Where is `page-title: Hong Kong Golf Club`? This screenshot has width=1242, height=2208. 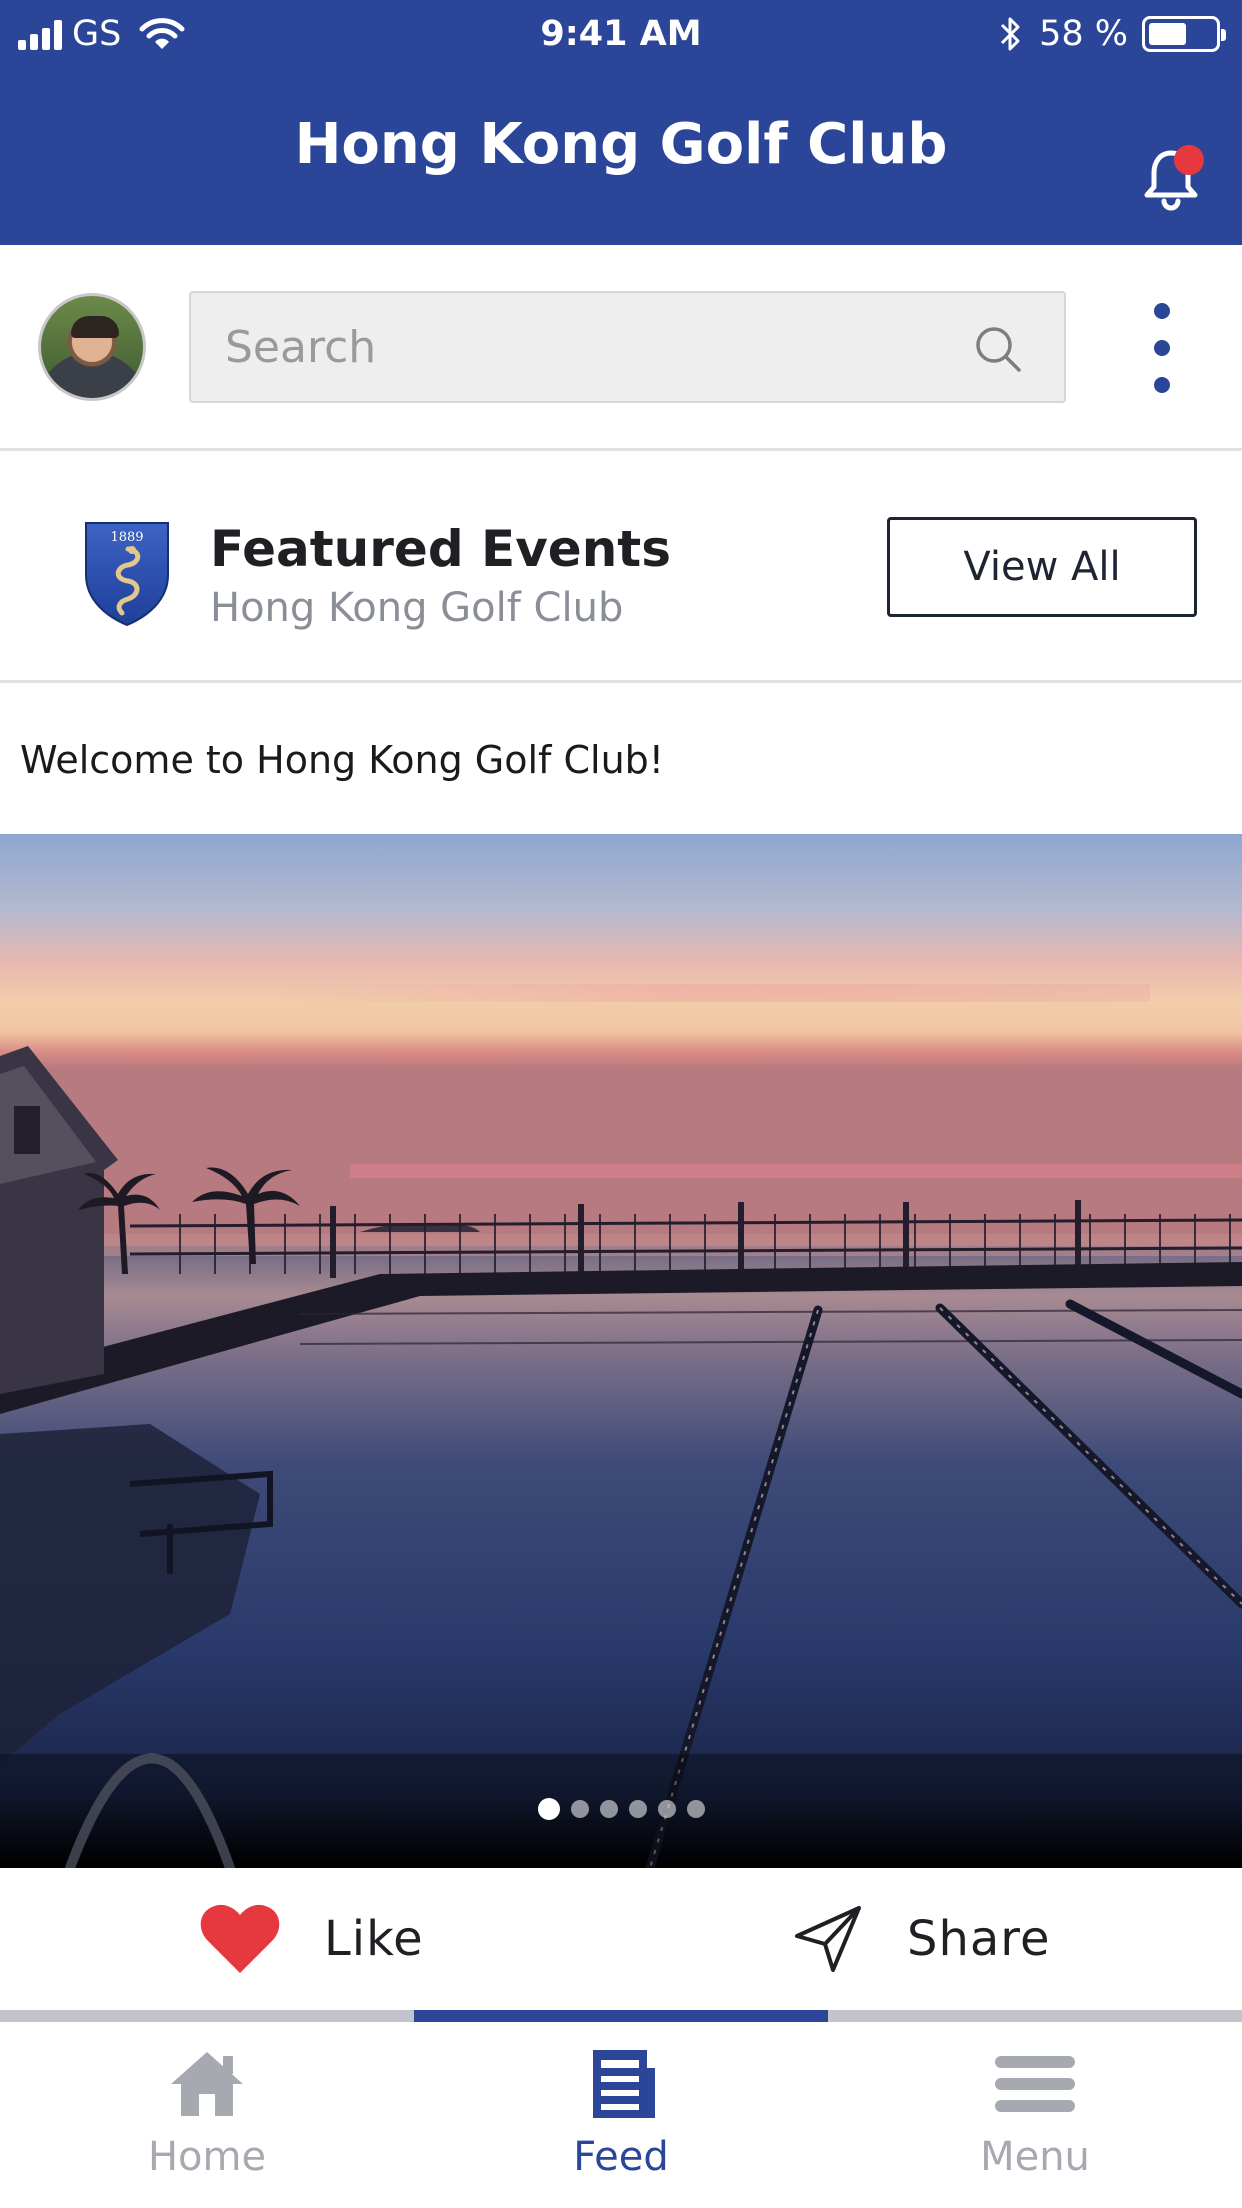
page-title: Hong Kong Golf Club is located at coordinates (621, 144).